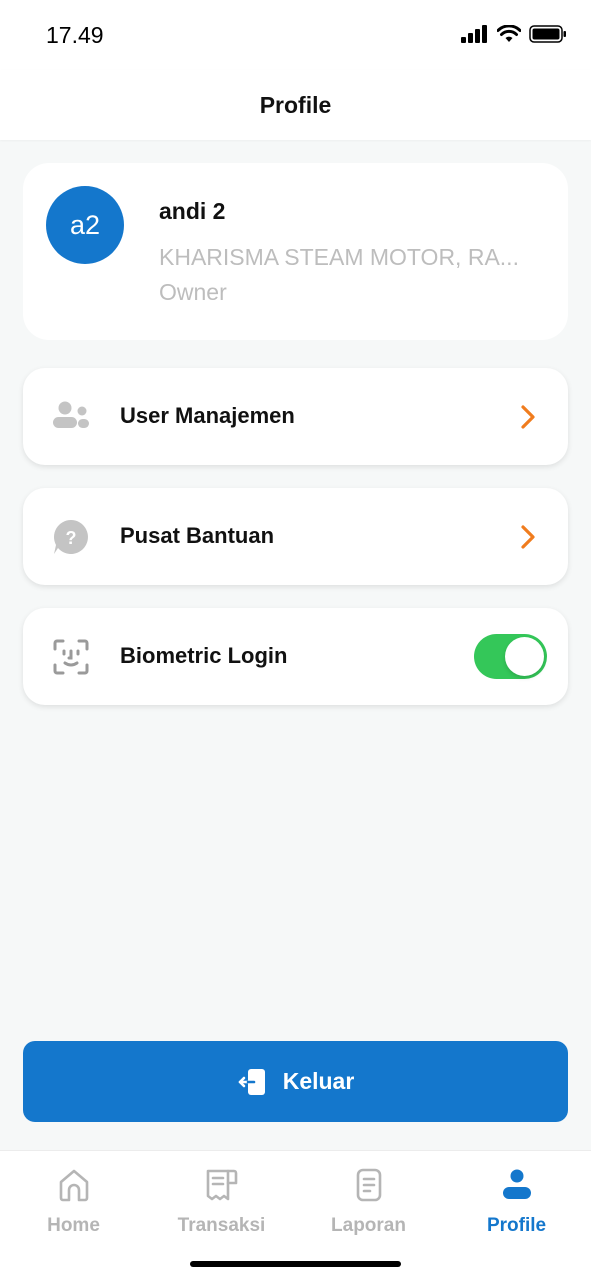  I want to click on logout-button: Keluar, so click(295, 1081).